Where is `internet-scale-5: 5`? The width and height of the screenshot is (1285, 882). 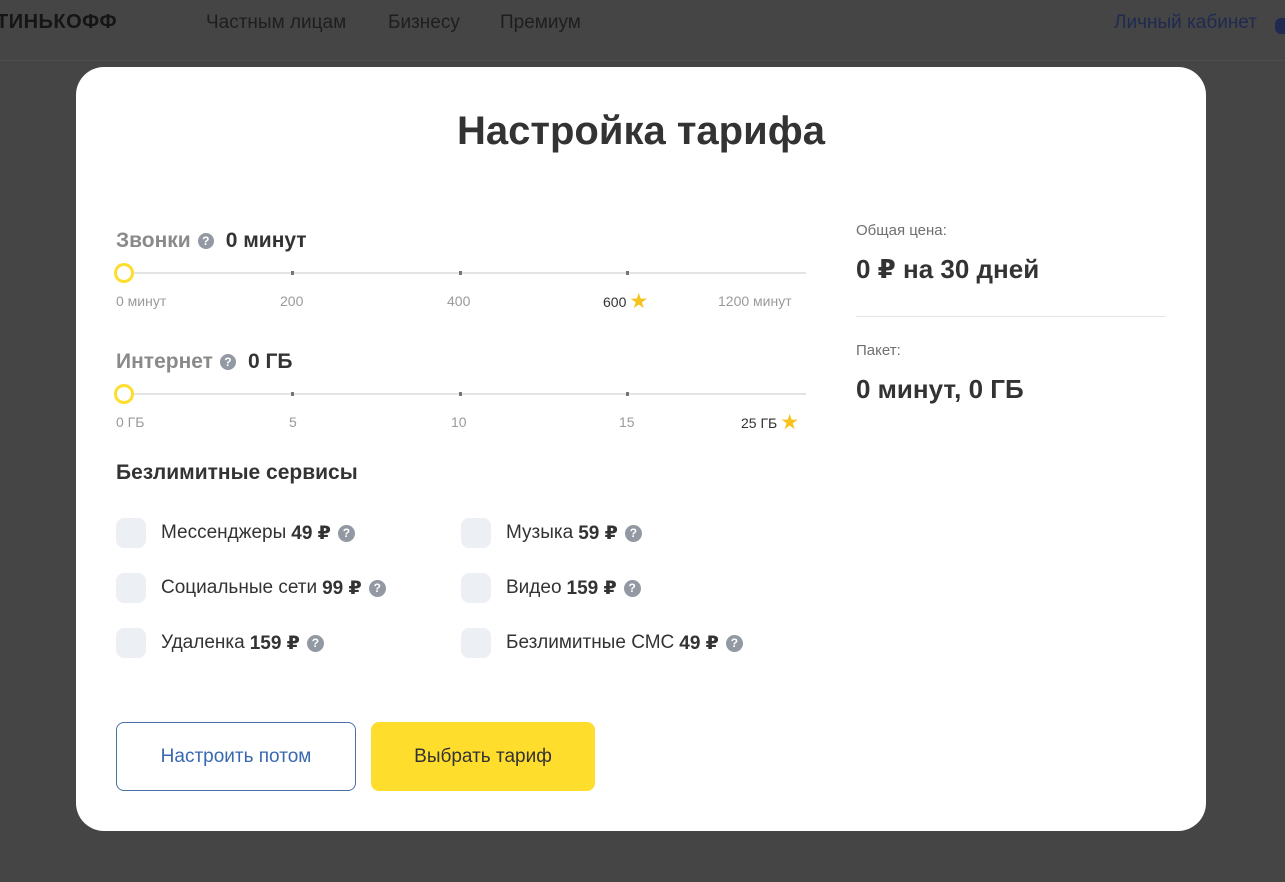
internet-scale-5: 5 is located at coordinates (293, 422).